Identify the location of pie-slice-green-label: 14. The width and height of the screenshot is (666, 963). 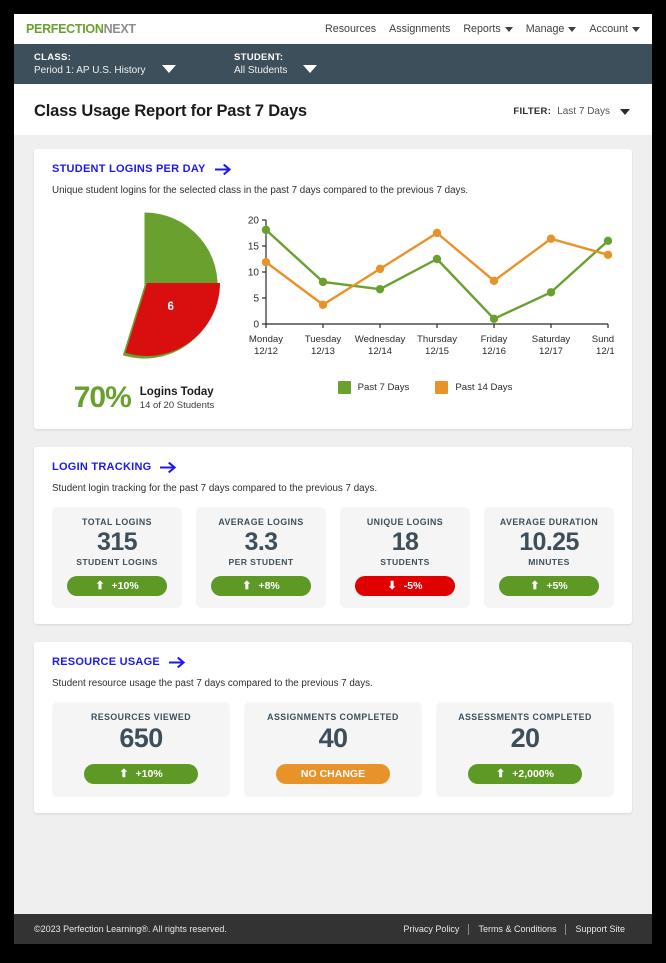
(130, 265).